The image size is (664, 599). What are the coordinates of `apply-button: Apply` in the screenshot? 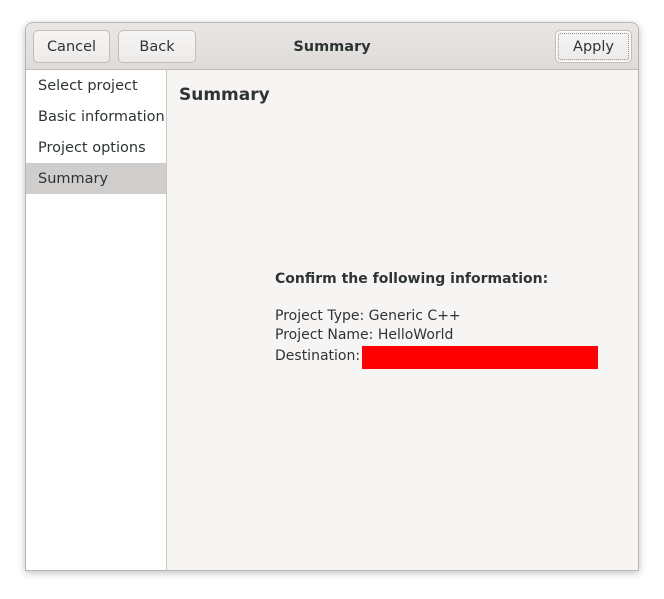 It's located at (593, 46).